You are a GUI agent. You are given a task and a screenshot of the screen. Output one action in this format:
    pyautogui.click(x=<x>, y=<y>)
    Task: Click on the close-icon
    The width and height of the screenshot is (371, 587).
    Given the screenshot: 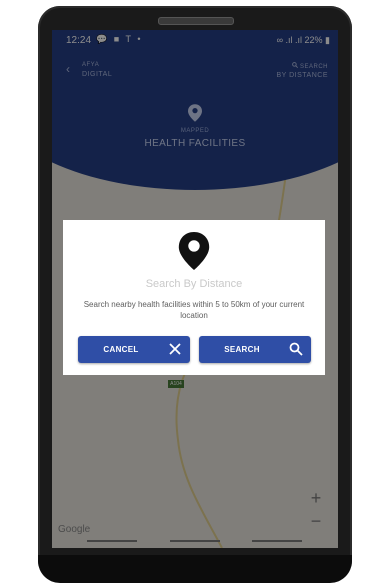 What is the action you would take?
    pyautogui.click(x=175, y=349)
    